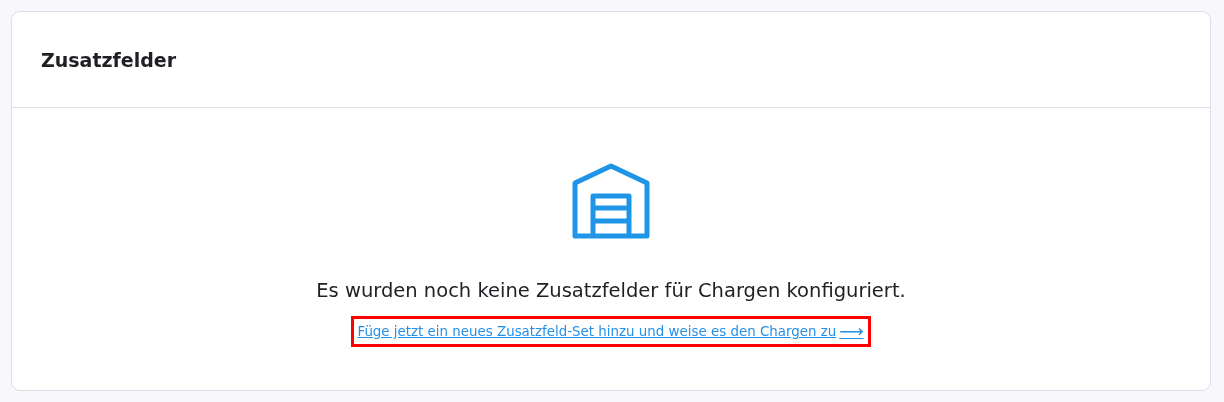 This screenshot has width=1224, height=402. Describe the element at coordinates (611, 201) in the screenshot. I see `garage-icon` at that location.